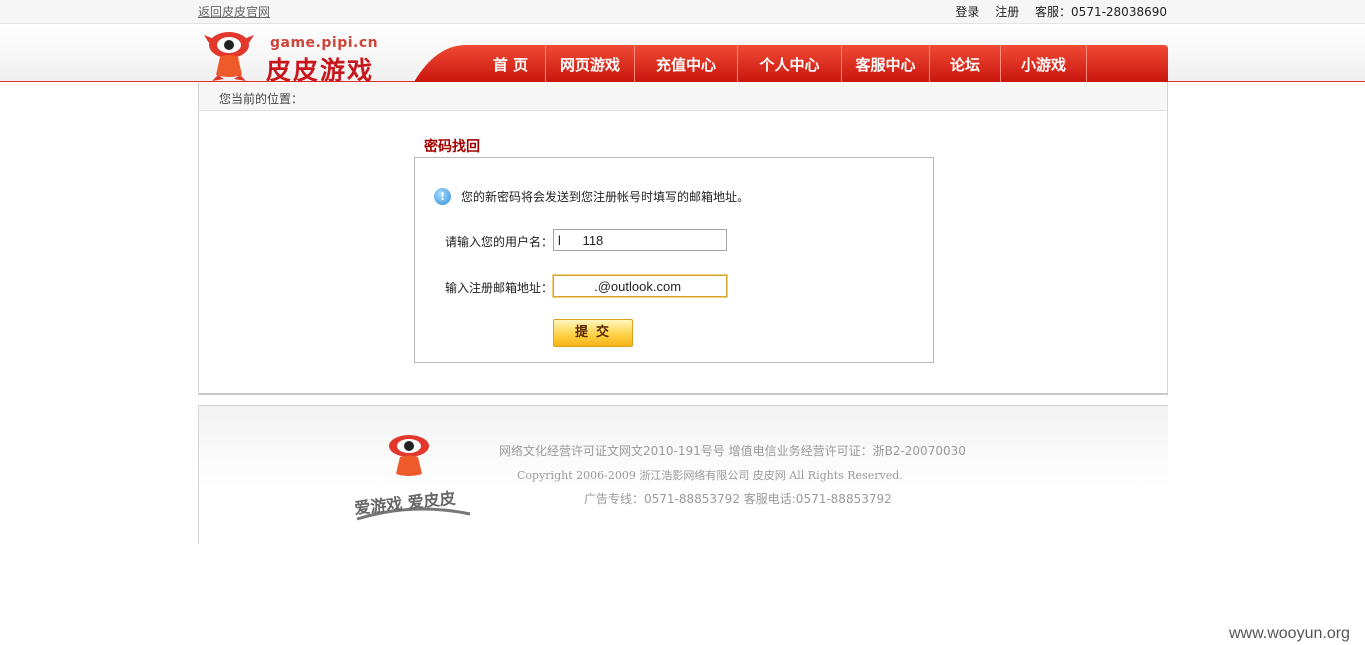  I want to click on username-input, so click(640, 240).